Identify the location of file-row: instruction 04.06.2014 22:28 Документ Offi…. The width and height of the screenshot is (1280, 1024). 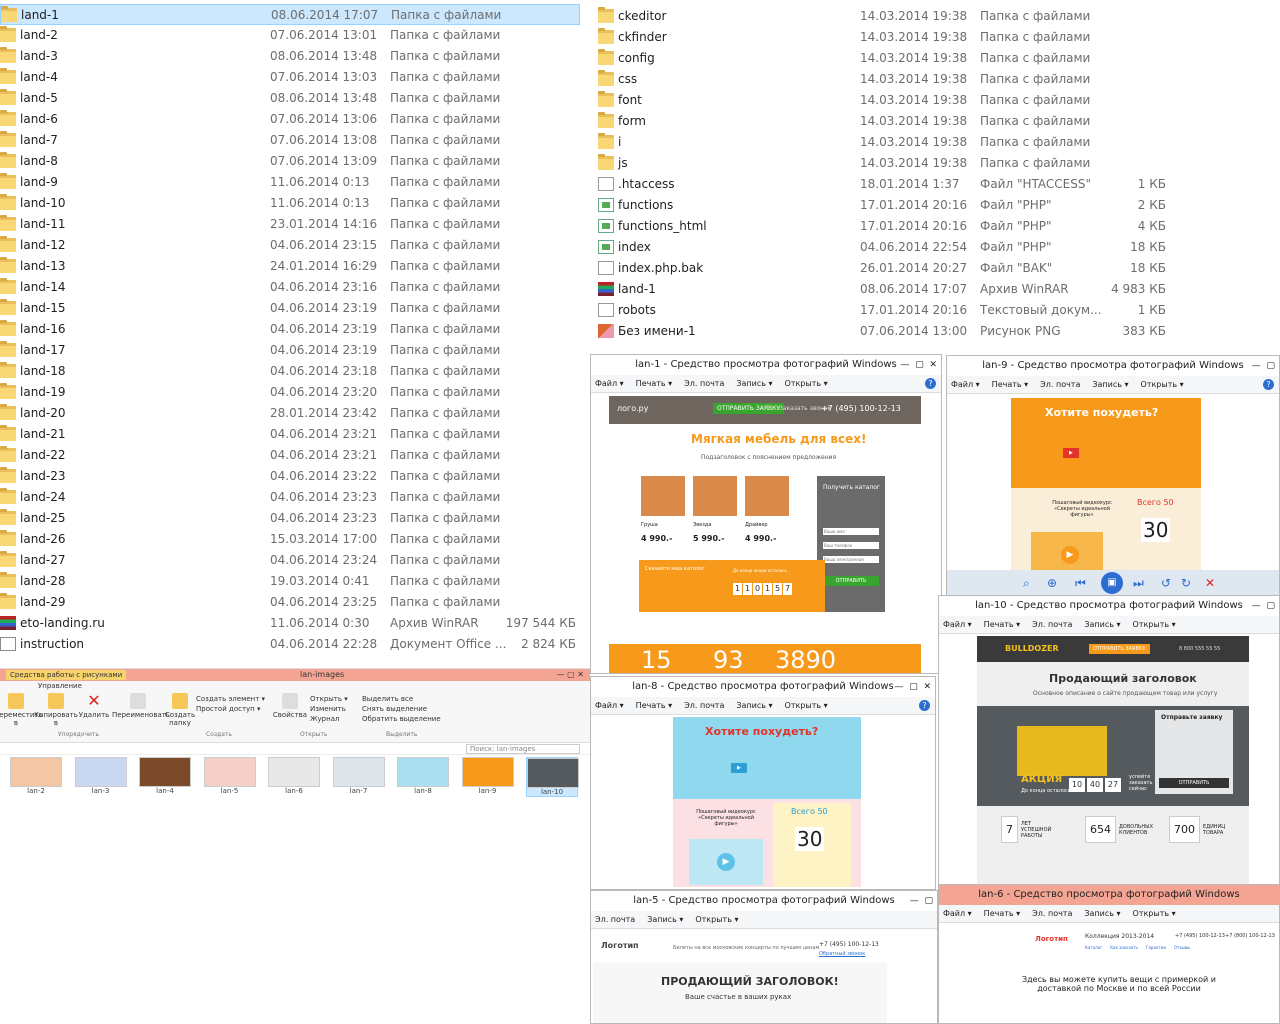
(290, 644).